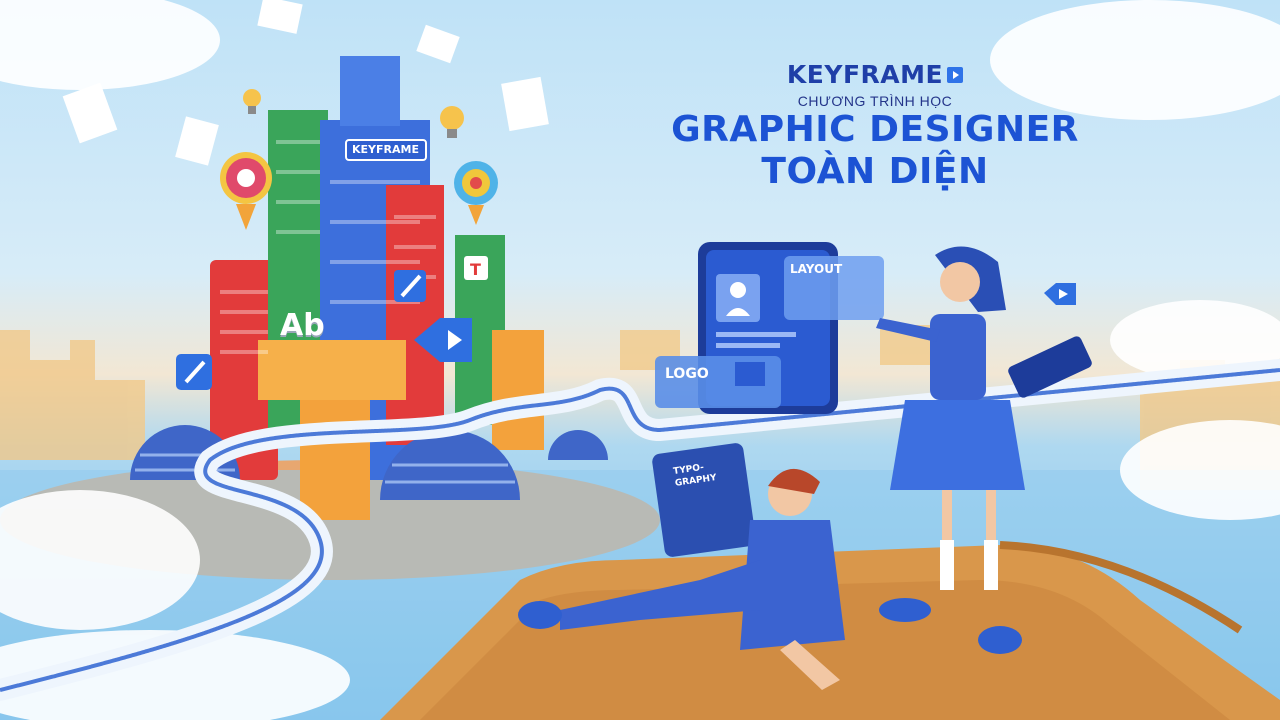 This screenshot has width=1280, height=720. I want to click on tower-sign: KEYFRAME, so click(385, 149).